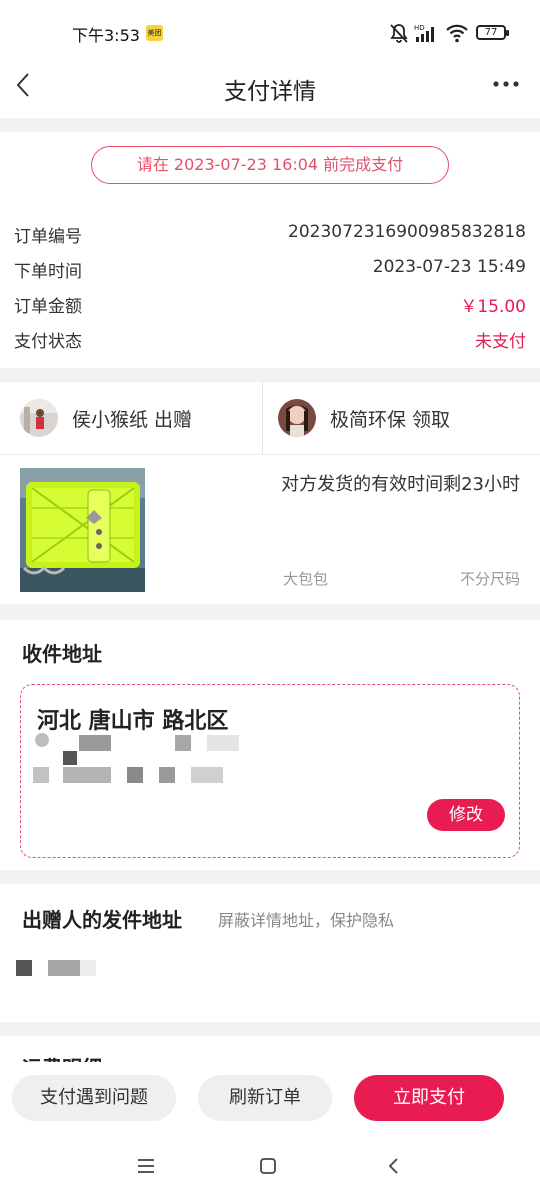  What do you see at coordinates (306, 579) in the screenshot?
I see `item-category: 大包包` at bounding box center [306, 579].